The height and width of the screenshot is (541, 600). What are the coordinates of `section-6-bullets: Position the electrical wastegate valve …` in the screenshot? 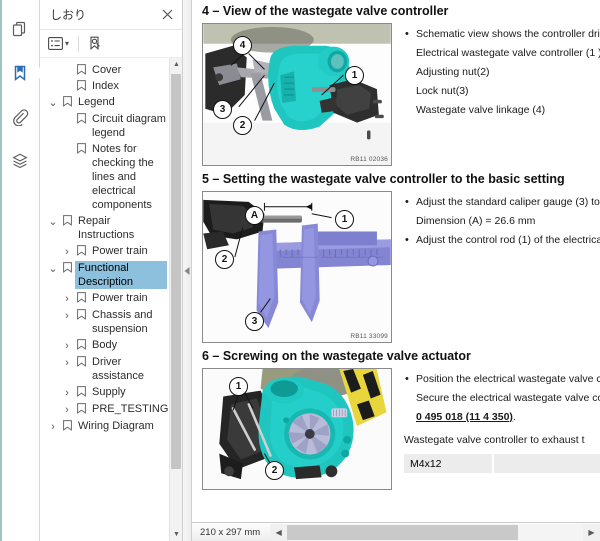 It's located at (502, 420).